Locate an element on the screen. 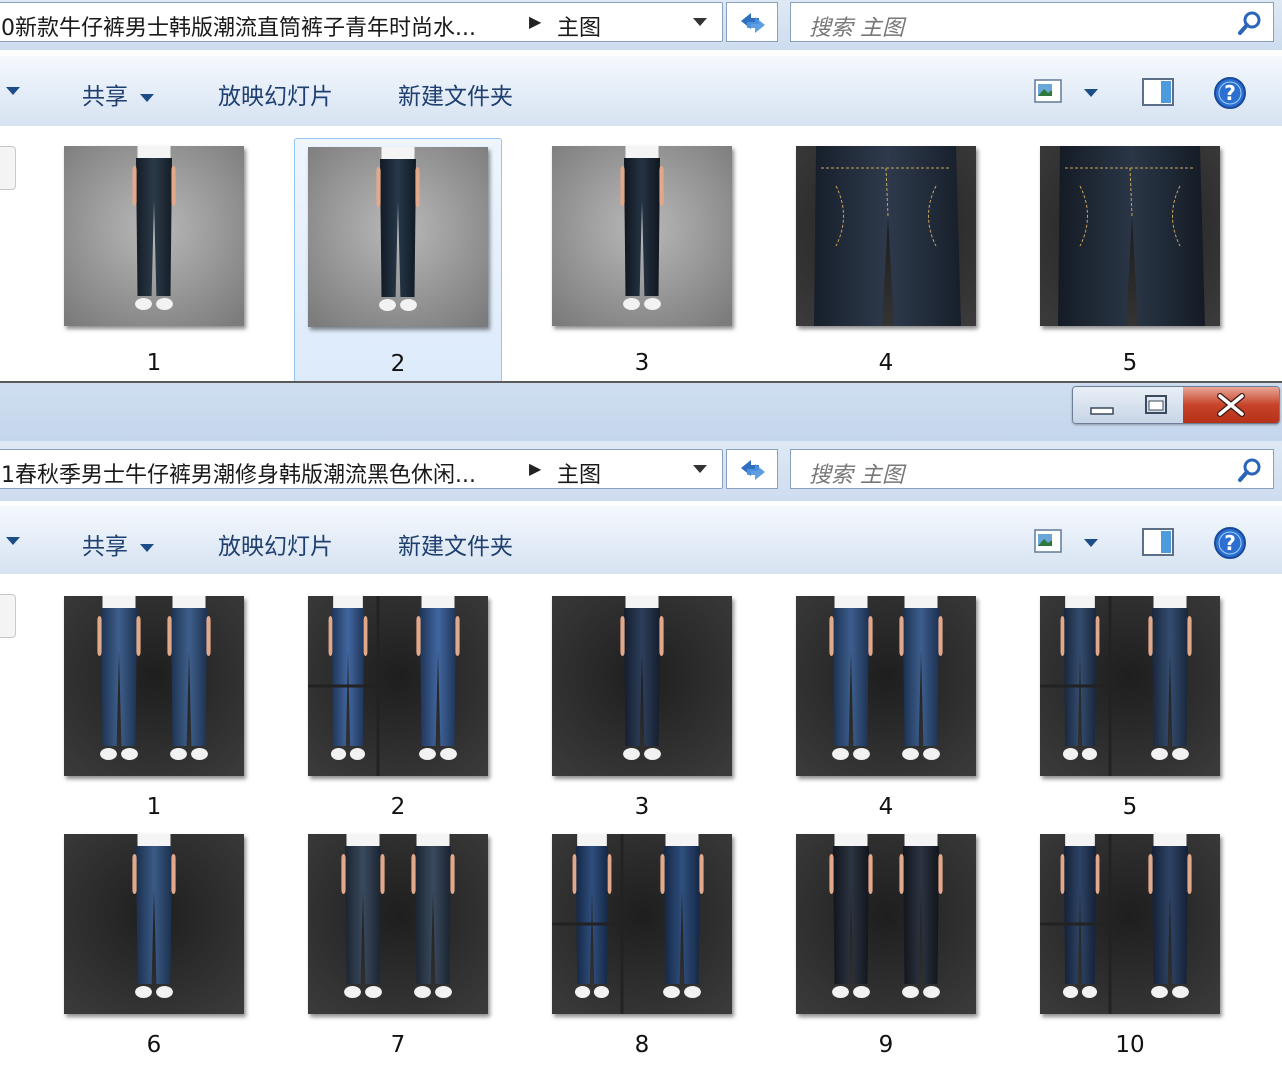 The height and width of the screenshot is (1072, 1282). address-bar: 0新款牛仔裤男士韩版潮流直筒裤子青年时尚水... ▶ 主图 is located at coordinates (361, 22).